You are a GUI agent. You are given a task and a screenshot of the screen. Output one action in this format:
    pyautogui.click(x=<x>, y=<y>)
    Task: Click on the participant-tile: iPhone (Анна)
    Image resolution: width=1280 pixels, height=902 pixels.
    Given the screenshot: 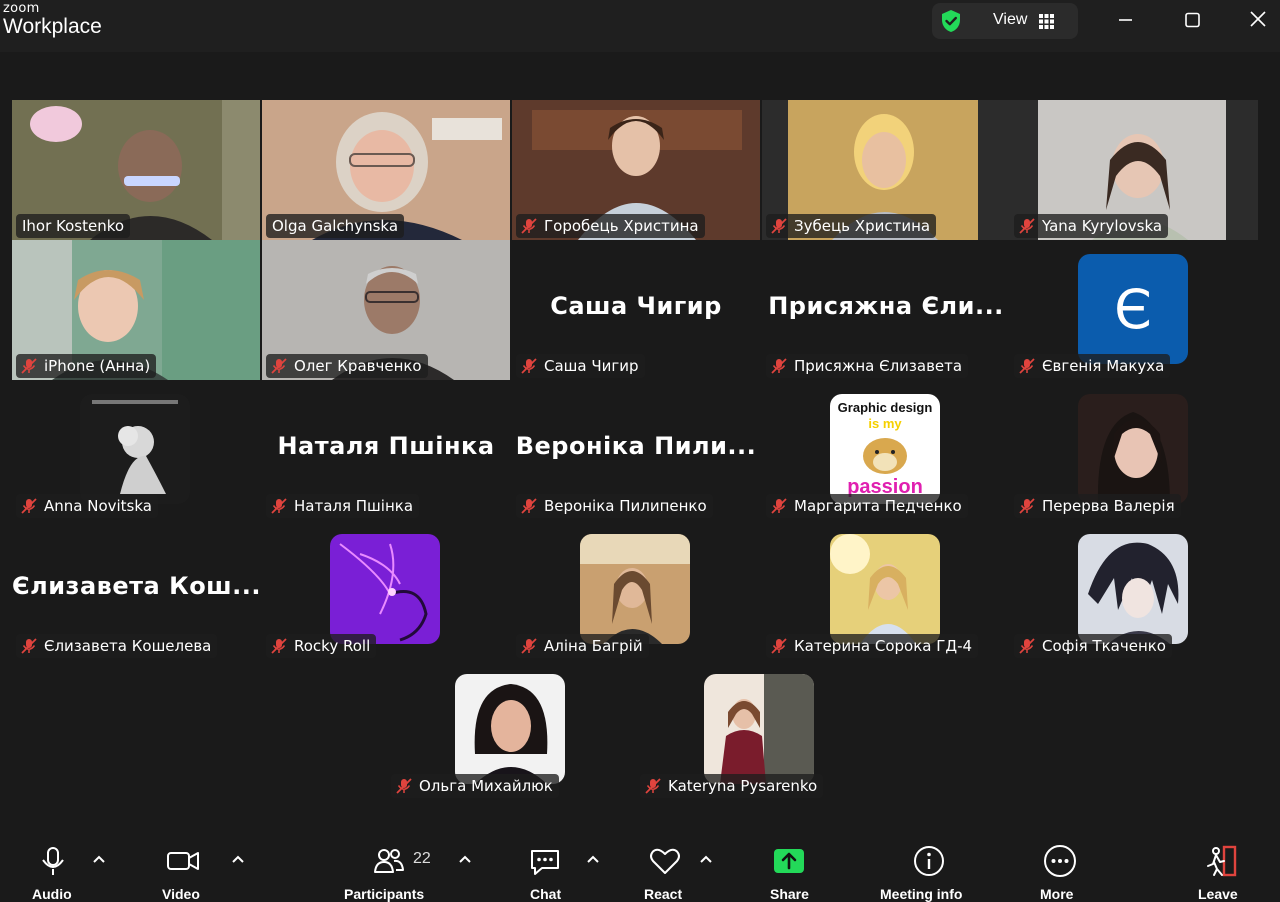 What is the action you would take?
    pyautogui.click(x=136, y=310)
    